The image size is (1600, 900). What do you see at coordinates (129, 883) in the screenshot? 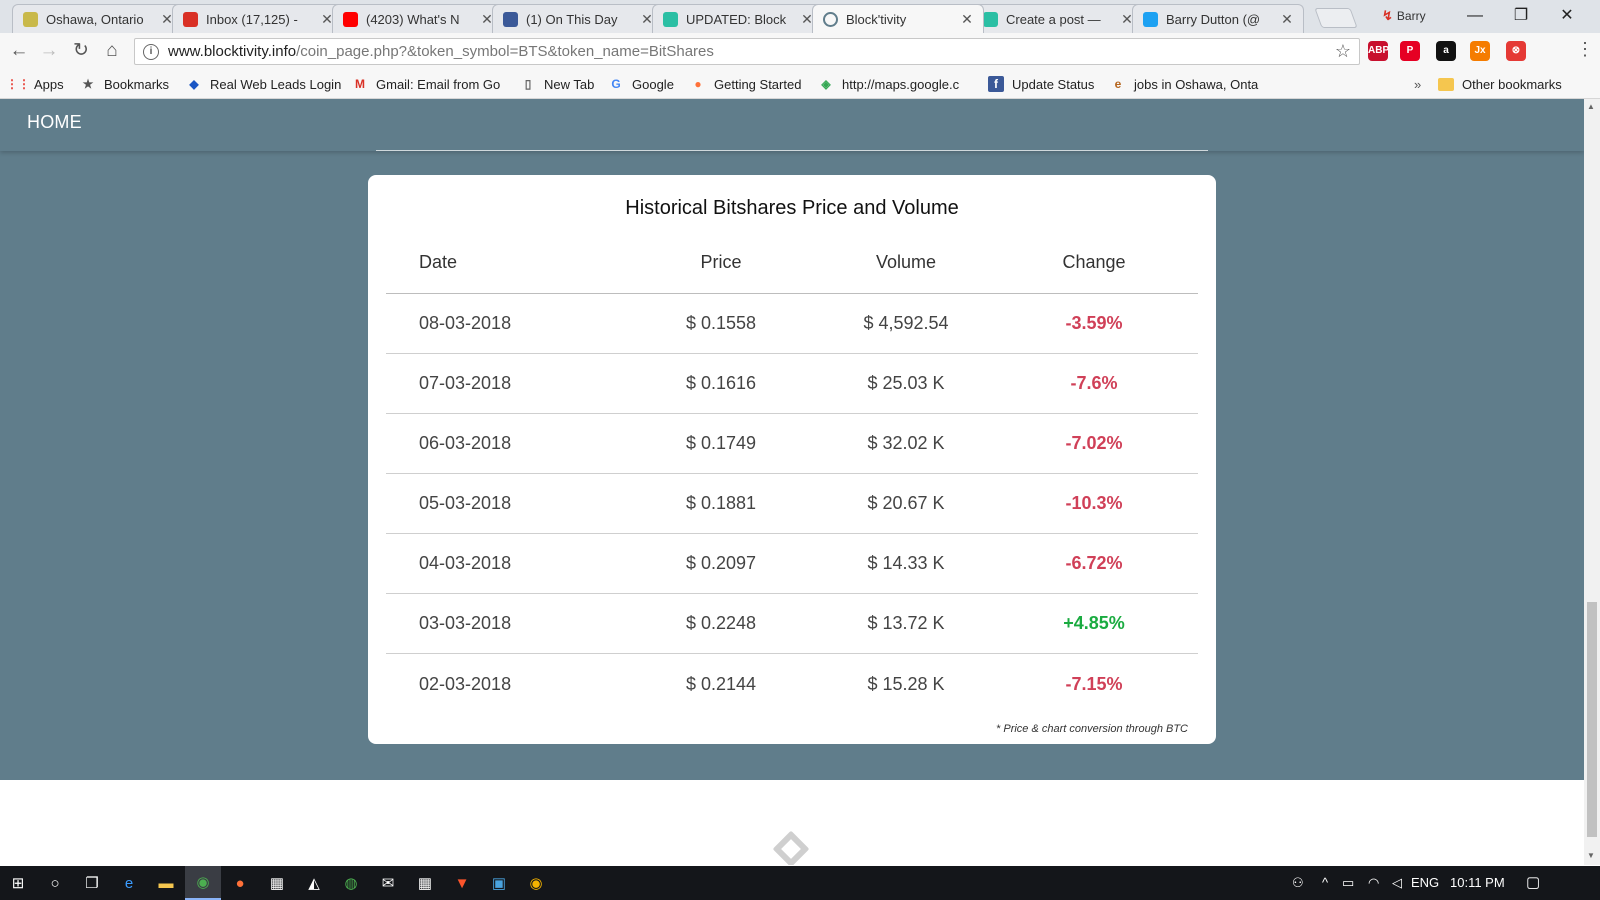
I see `edge-icon: e` at bounding box center [129, 883].